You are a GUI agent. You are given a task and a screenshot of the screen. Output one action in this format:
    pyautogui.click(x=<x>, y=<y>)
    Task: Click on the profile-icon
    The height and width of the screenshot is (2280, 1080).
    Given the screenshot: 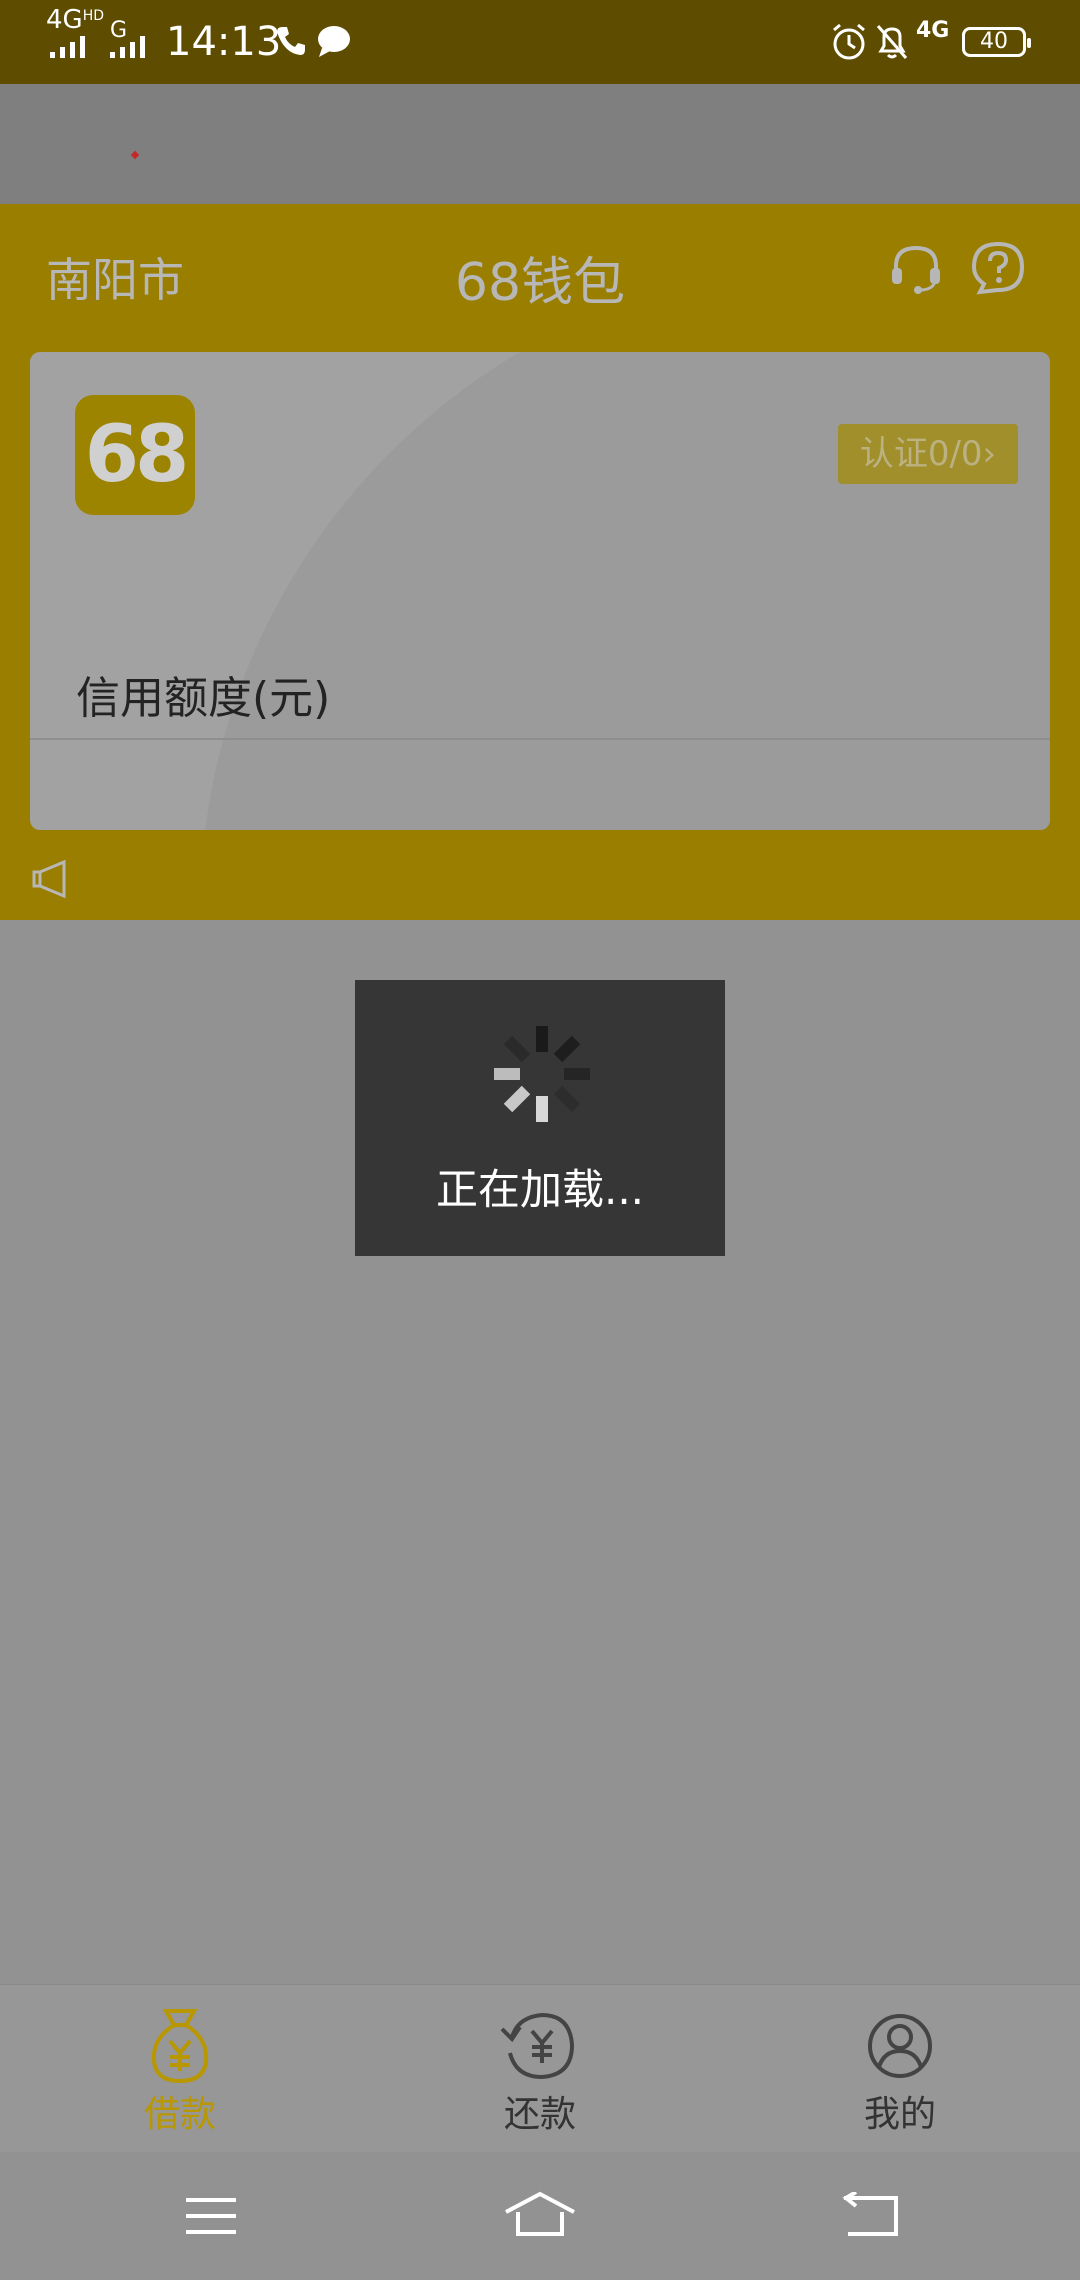 What is the action you would take?
    pyautogui.click(x=900, y=2046)
    